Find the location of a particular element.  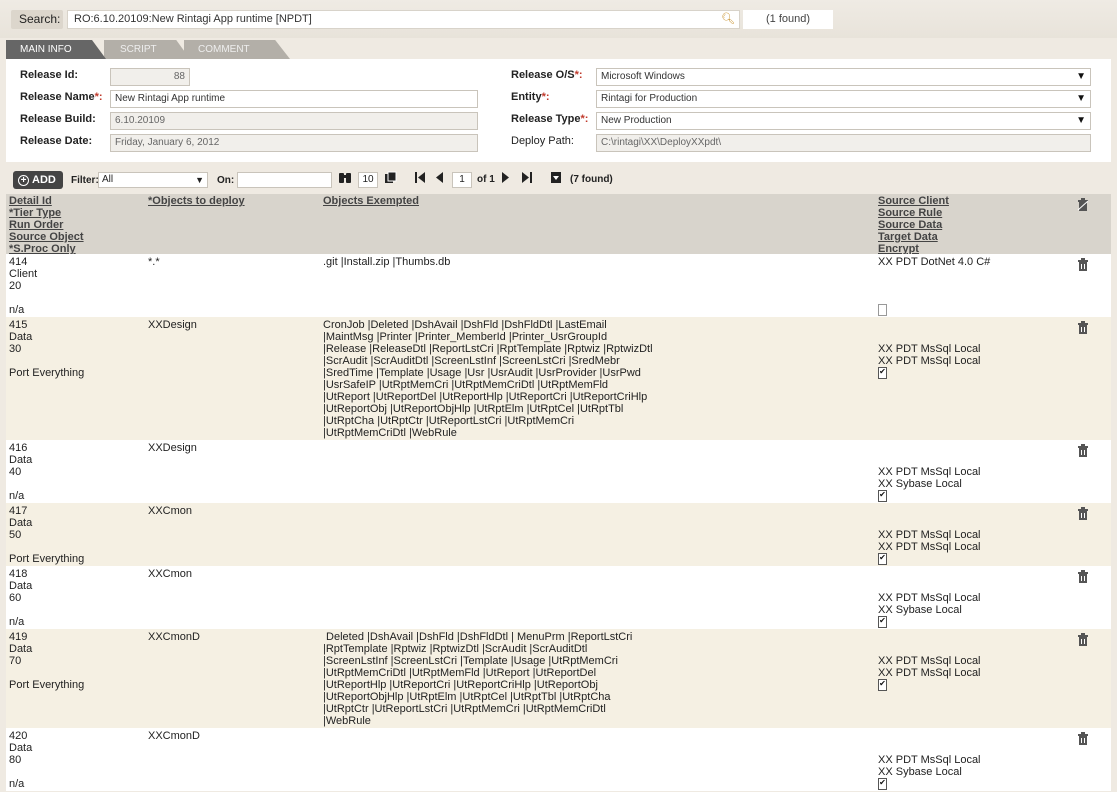

detail-cell: 419 Data 70 Port Everything is located at coordinates (46, 661).